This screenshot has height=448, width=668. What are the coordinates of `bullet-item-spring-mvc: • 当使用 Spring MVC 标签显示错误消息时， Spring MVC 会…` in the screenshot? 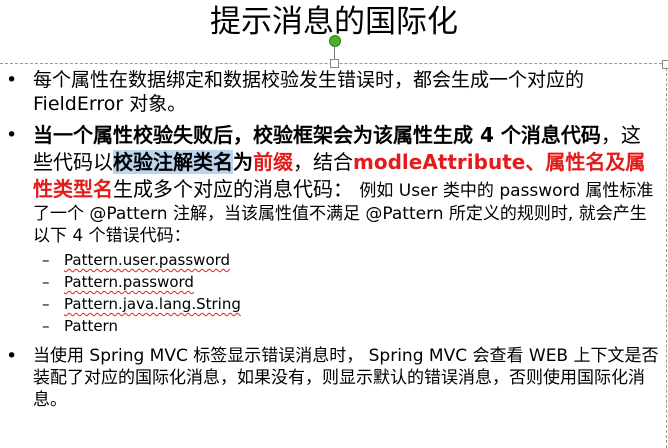 It's located at (334, 378).